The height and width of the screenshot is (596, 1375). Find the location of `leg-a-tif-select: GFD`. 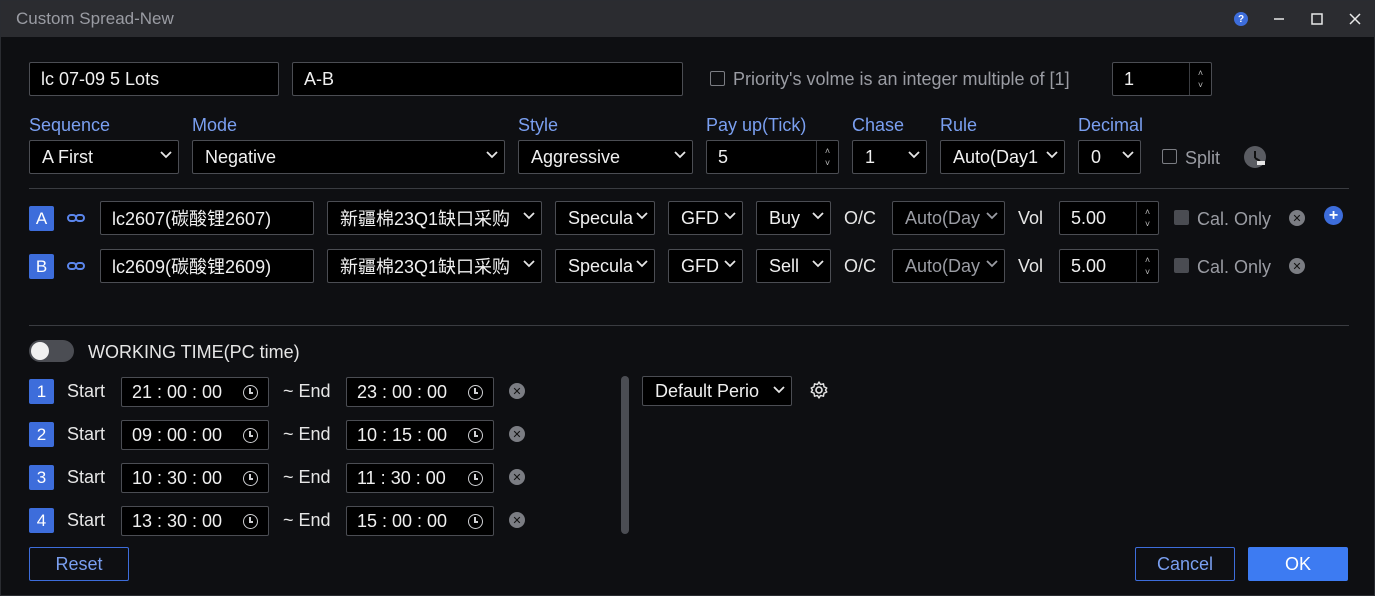

leg-a-tif-select: GFD is located at coordinates (705, 218).